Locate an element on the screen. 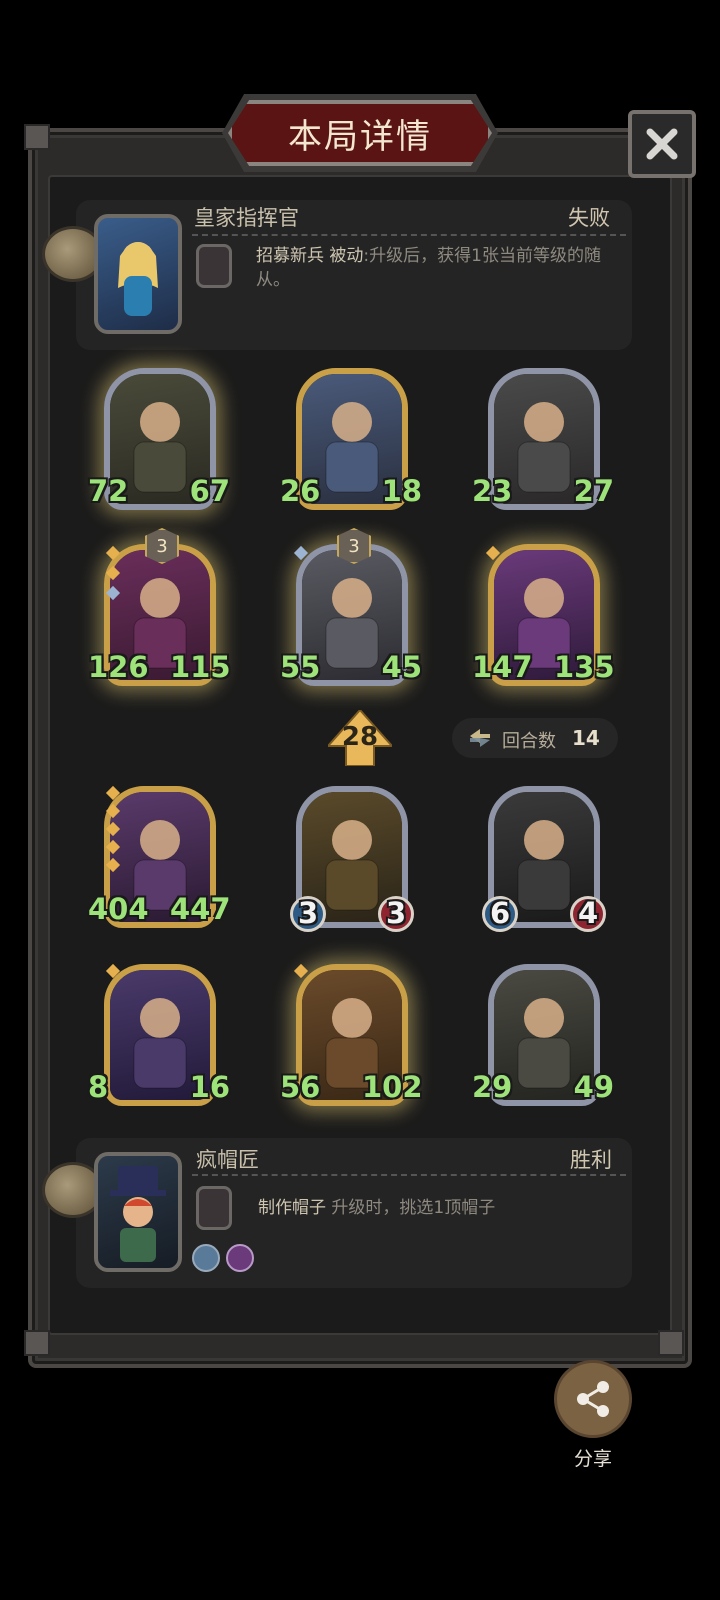 Image resolution: width=720 pixels, height=1600 pixels. attack-value: 6 is located at coordinates (500, 913).